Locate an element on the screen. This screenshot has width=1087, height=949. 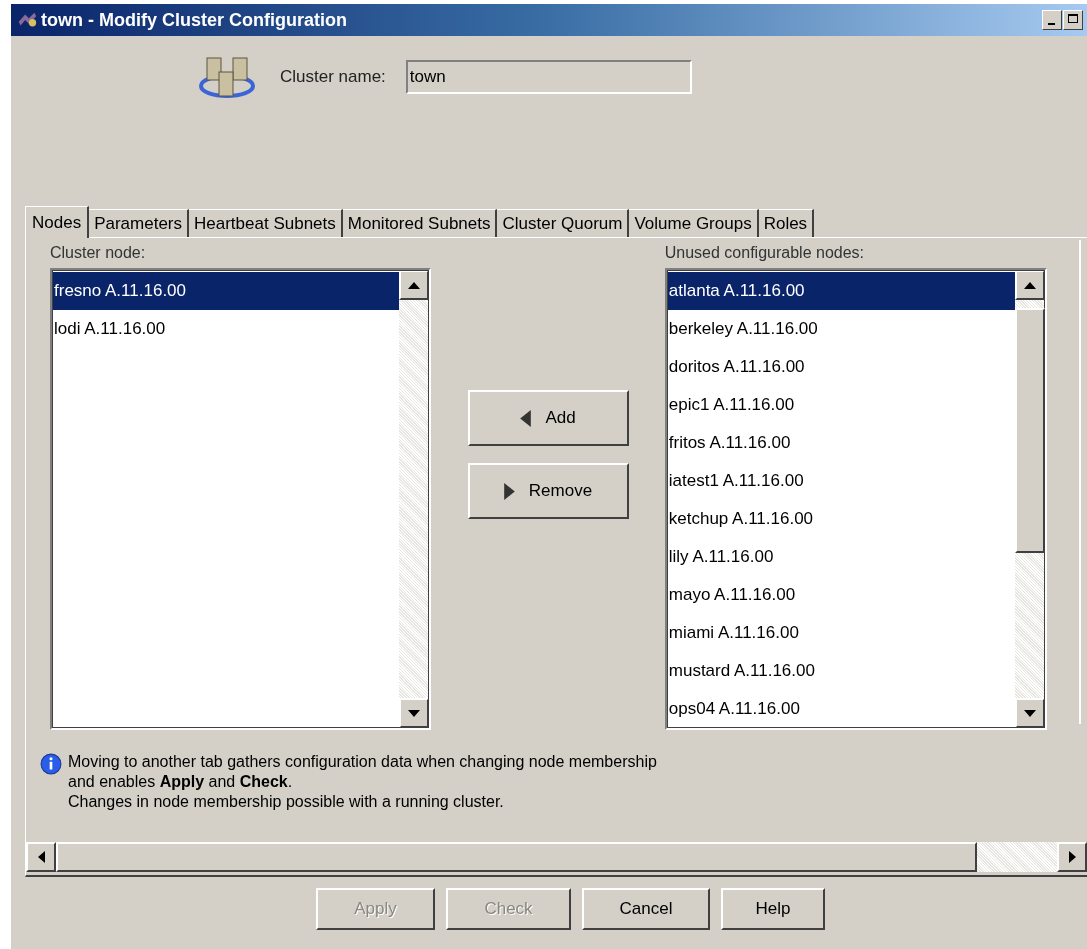
add-button: Add is located at coordinates (548, 418).